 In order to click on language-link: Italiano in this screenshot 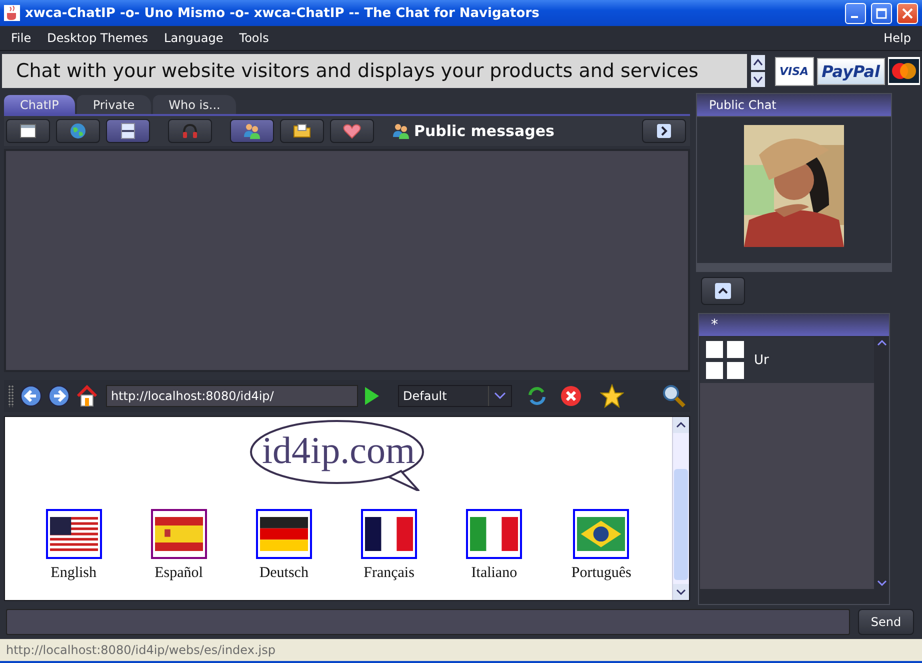, I will do `click(494, 573)`.